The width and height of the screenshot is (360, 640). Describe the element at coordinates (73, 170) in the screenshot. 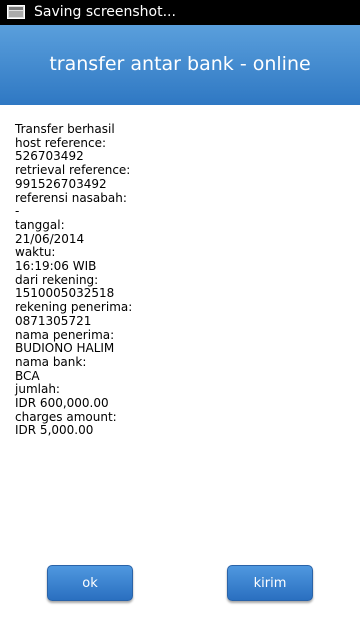

I see `detail-line: retrieval reference:` at that location.